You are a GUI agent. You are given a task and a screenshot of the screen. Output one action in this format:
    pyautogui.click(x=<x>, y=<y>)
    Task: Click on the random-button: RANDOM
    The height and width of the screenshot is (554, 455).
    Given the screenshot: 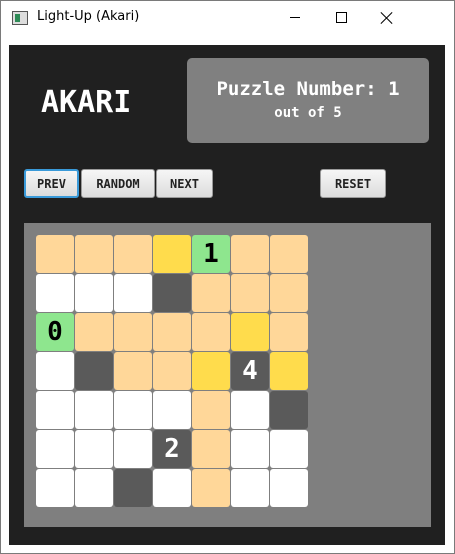 What is the action you would take?
    pyautogui.click(x=118, y=183)
    